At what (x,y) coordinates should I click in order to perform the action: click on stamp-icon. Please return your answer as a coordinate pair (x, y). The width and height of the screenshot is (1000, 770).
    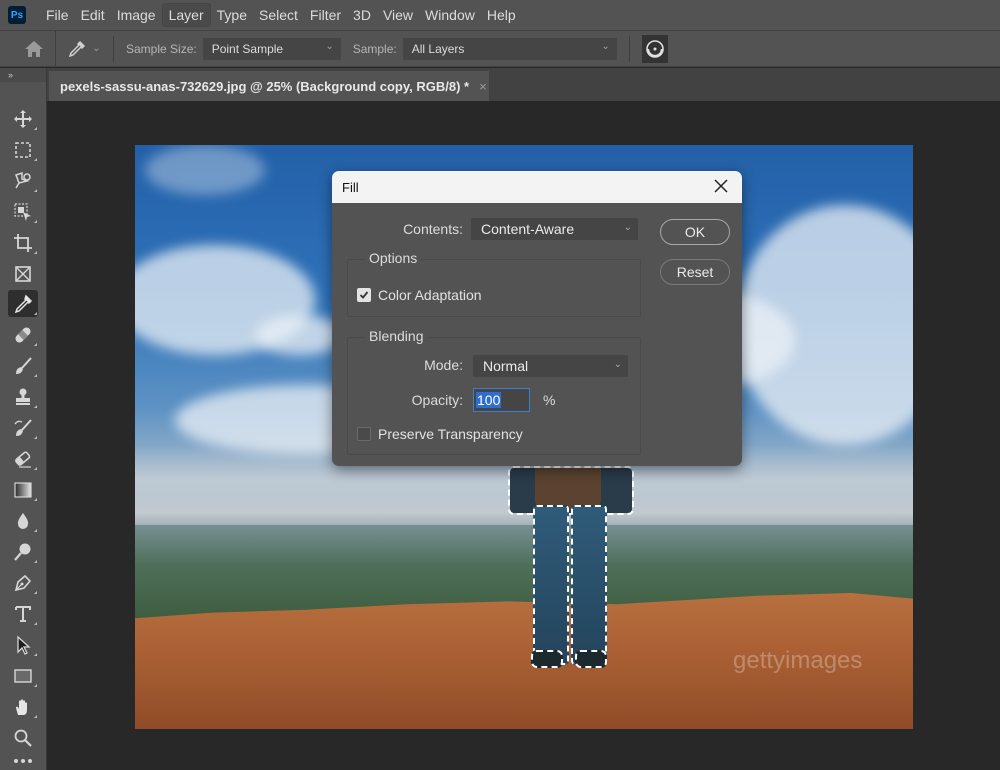
    Looking at the image, I should click on (23, 396).